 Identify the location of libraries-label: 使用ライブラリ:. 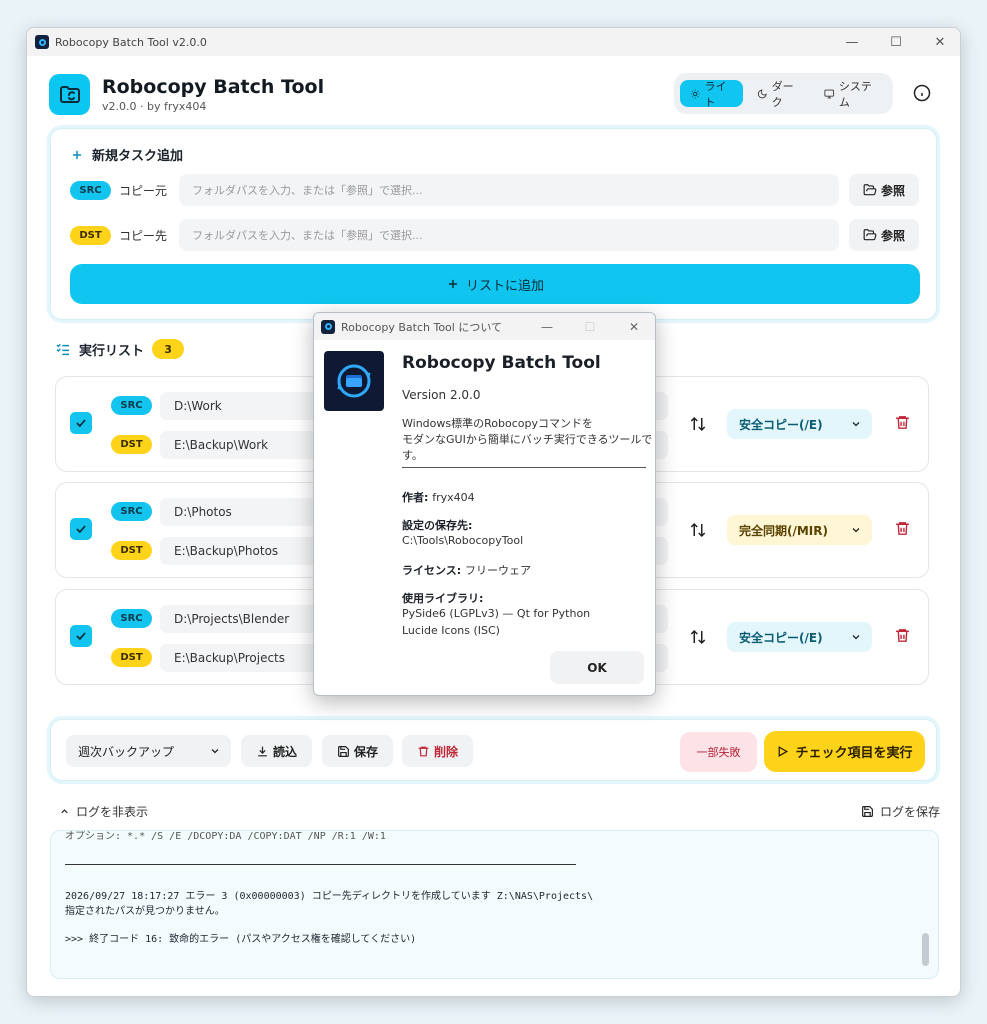
(443, 598).